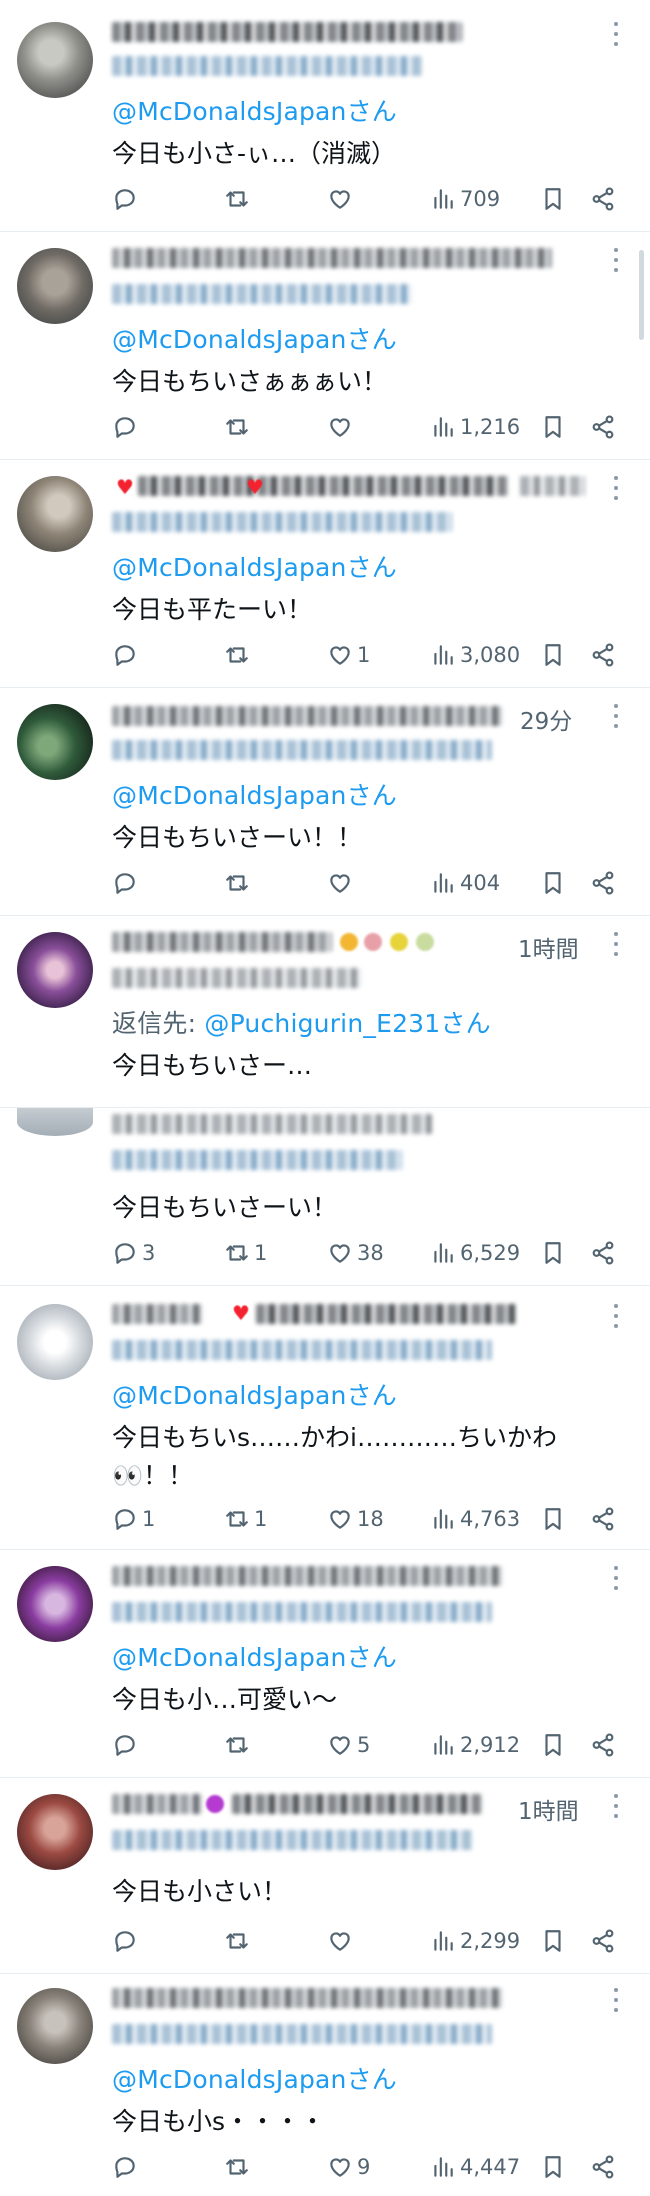 Image resolution: width=650 pixels, height=2196 pixels. Describe the element at coordinates (475, 1253) in the screenshot. I see `views-button: 6,529` at that location.